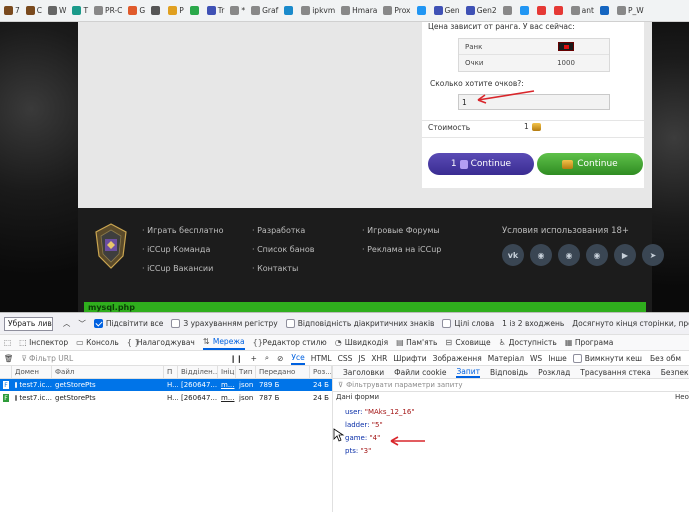  I want to click on footer-col-2: · Разработка · Список банов · Контакты, so click(283, 254).